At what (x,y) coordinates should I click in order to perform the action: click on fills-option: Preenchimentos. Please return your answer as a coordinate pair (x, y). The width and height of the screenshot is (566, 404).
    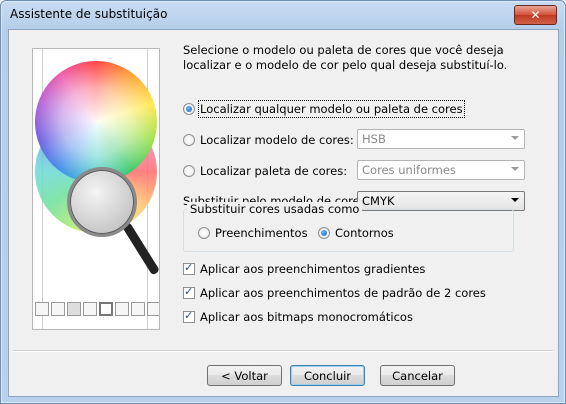
    Looking at the image, I should click on (253, 233).